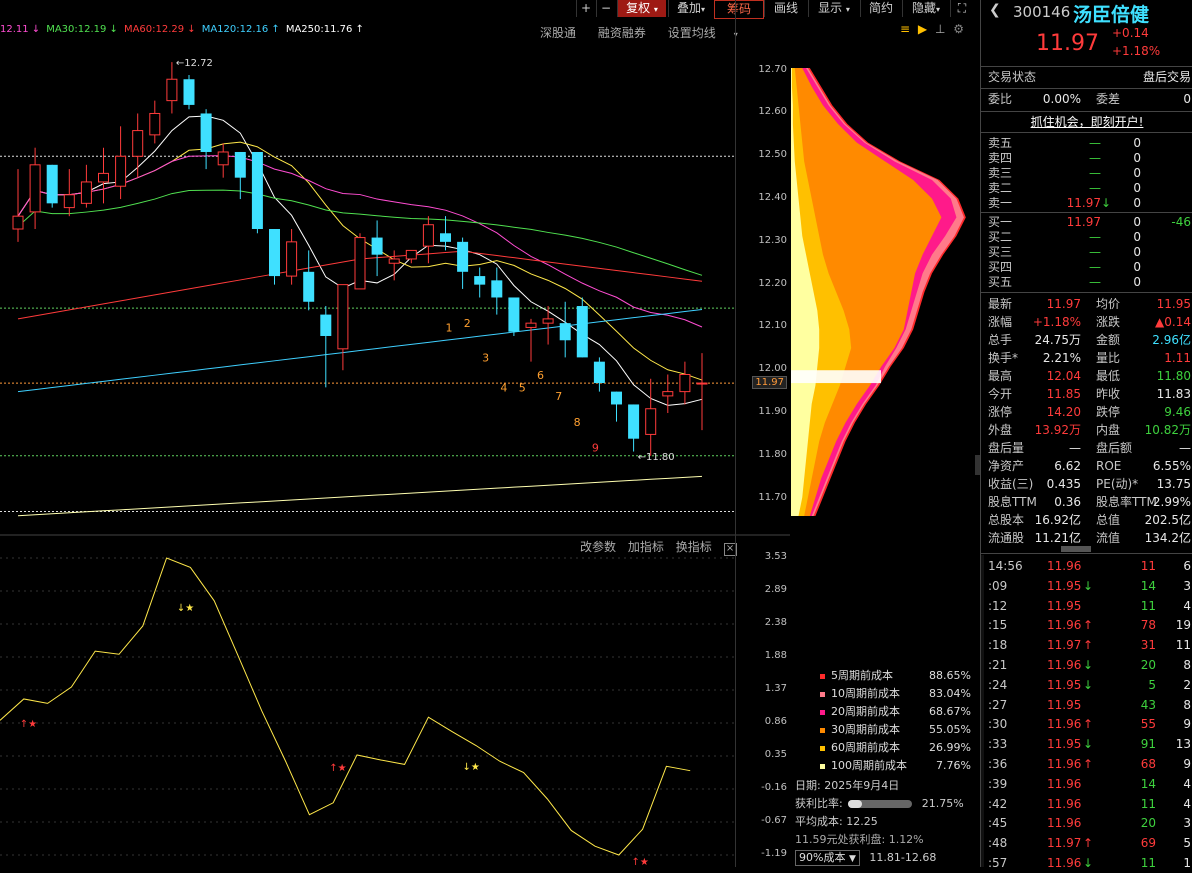  What do you see at coordinates (769, 383) in the screenshot?
I see `current-price-label: 11.97` at bounding box center [769, 383].